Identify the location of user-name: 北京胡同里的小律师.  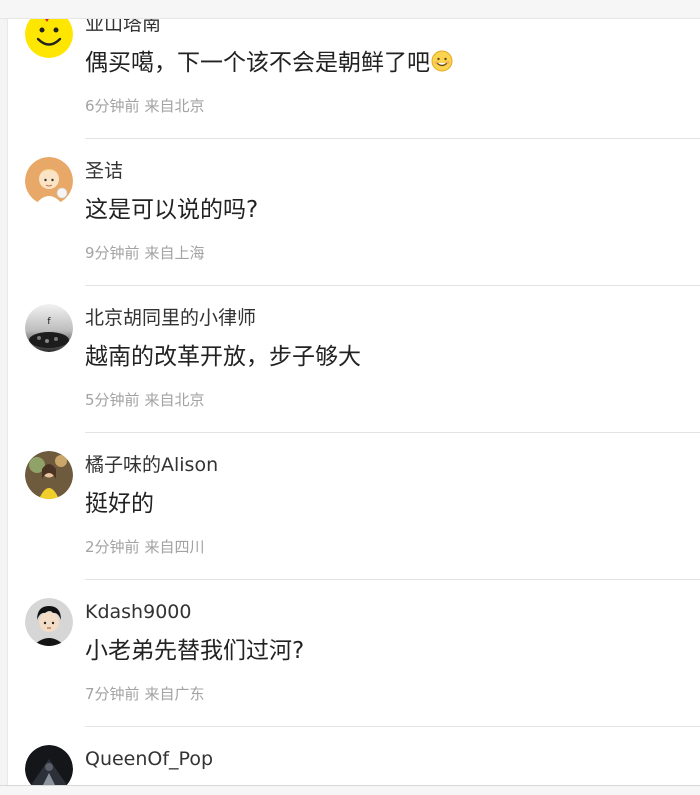
(170, 318).